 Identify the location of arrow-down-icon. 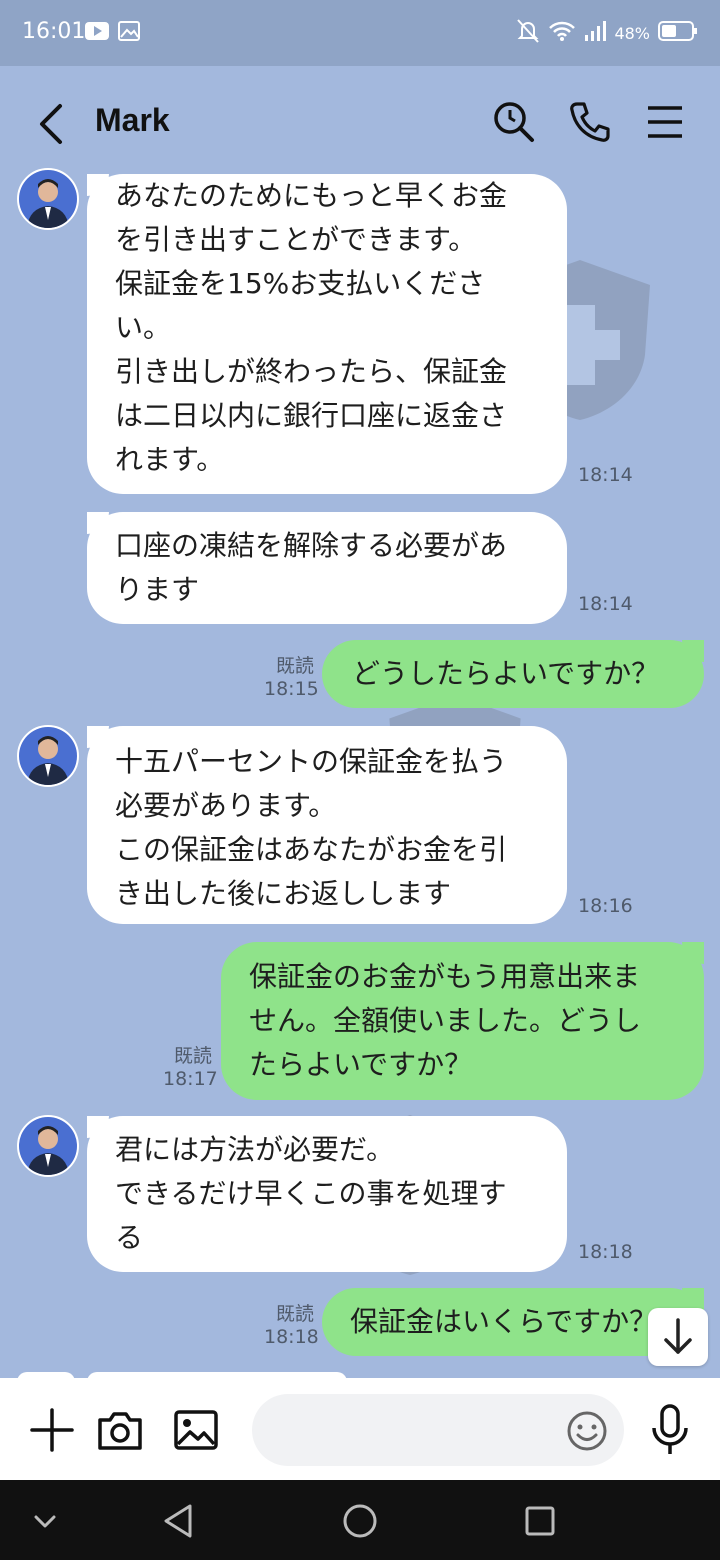
(678, 1336).